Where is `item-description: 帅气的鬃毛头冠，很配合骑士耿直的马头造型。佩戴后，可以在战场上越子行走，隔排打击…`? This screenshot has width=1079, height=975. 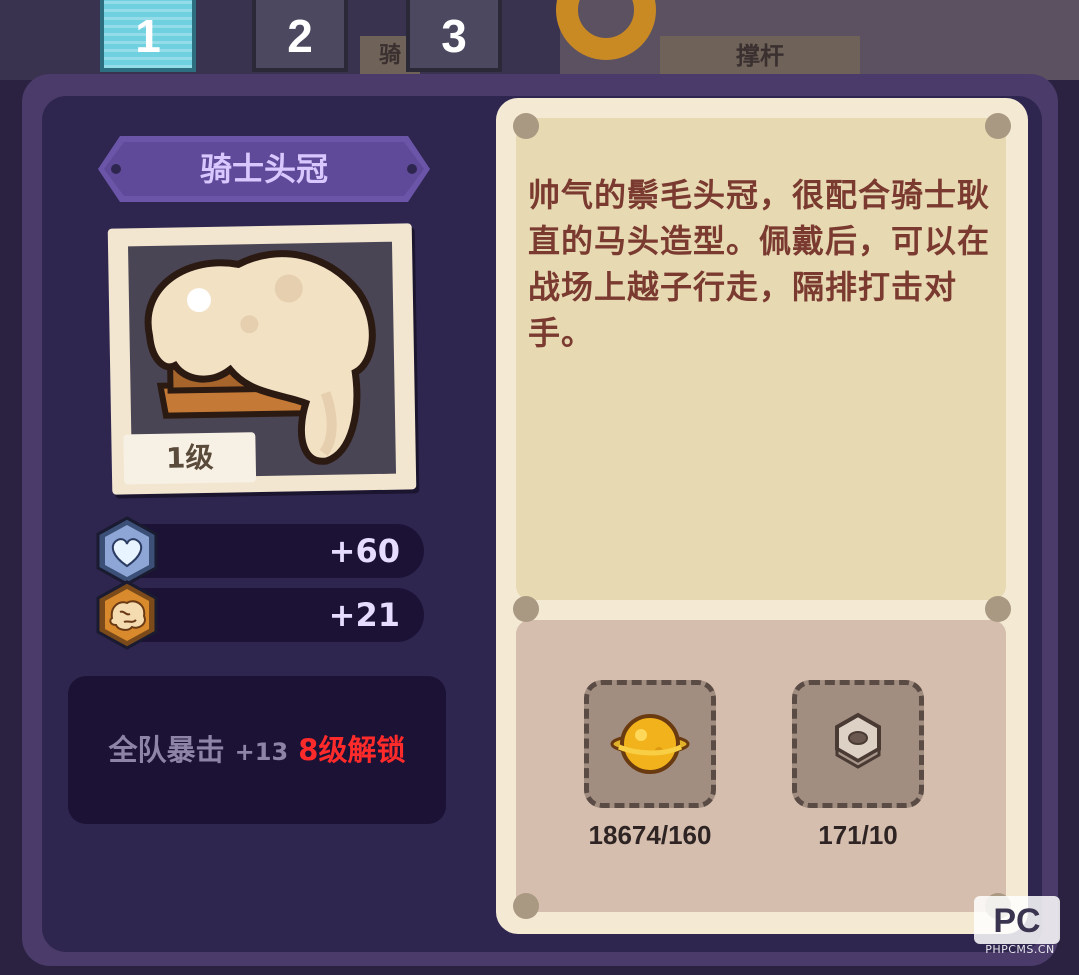 item-description: 帅气的鬃毛头冠，很配合骑士耿直的马头造型。佩戴后，可以在战场上越子行走，隔排打击… is located at coordinates (759, 264).